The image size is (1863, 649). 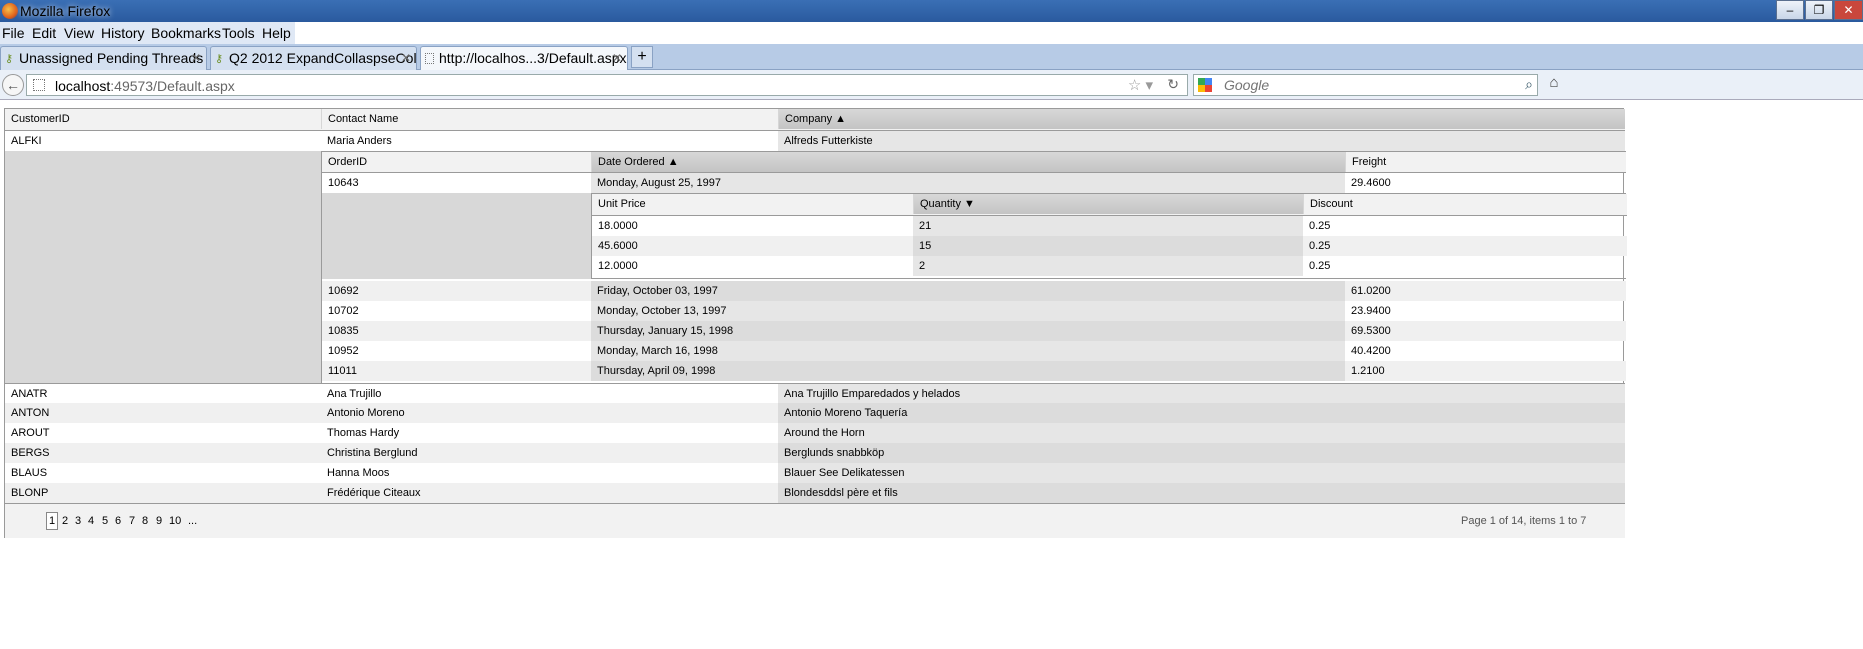 I want to click on close-window-button: ✕, so click(x=1848, y=10).